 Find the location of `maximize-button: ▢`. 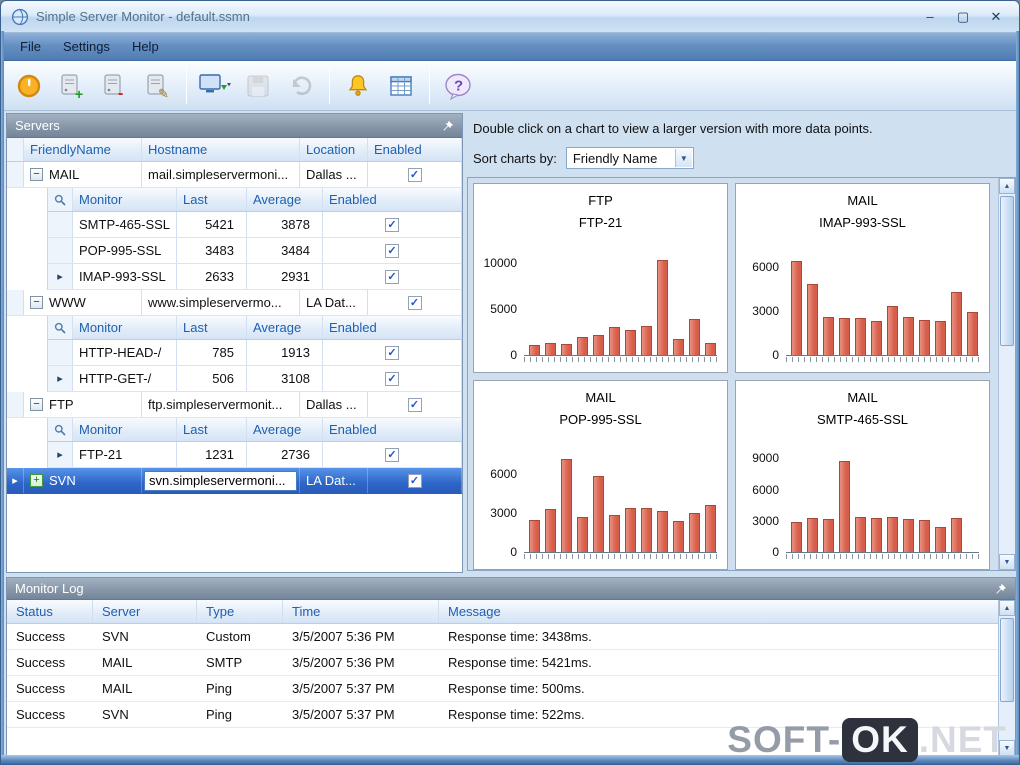

maximize-button: ▢ is located at coordinates (963, 17).